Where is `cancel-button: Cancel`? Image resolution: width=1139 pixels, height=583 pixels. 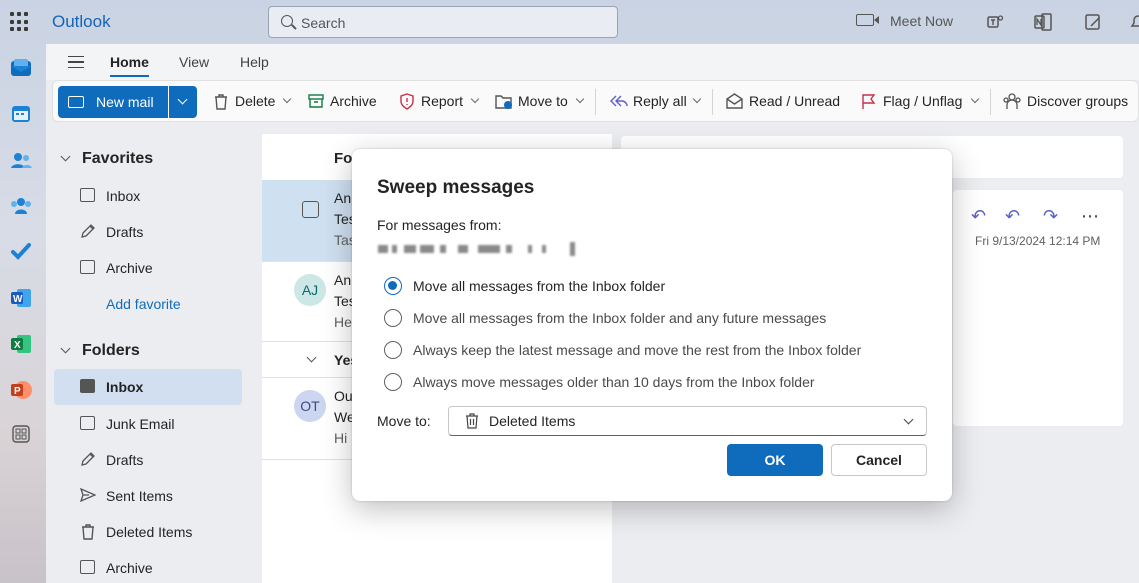
cancel-button: Cancel is located at coordinates (879, 460).